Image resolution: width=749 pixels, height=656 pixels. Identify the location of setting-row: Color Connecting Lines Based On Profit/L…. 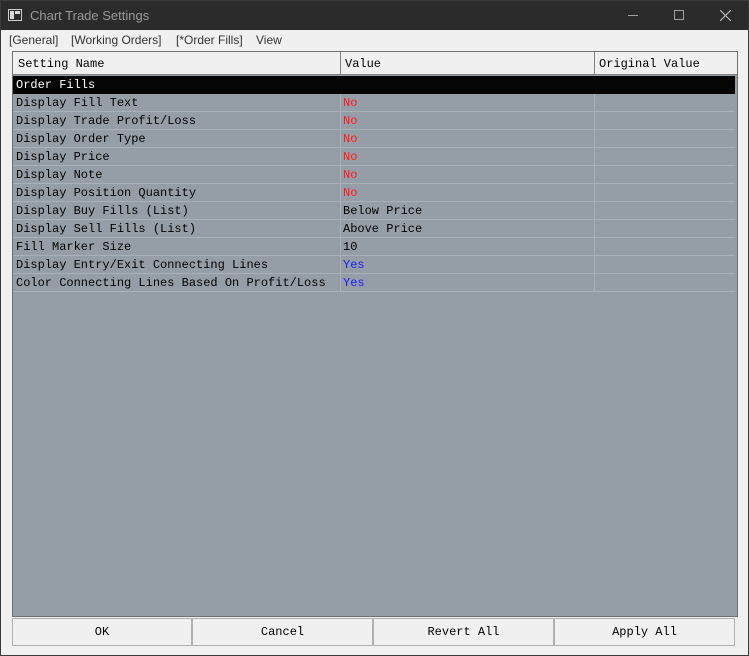
(374, 283).